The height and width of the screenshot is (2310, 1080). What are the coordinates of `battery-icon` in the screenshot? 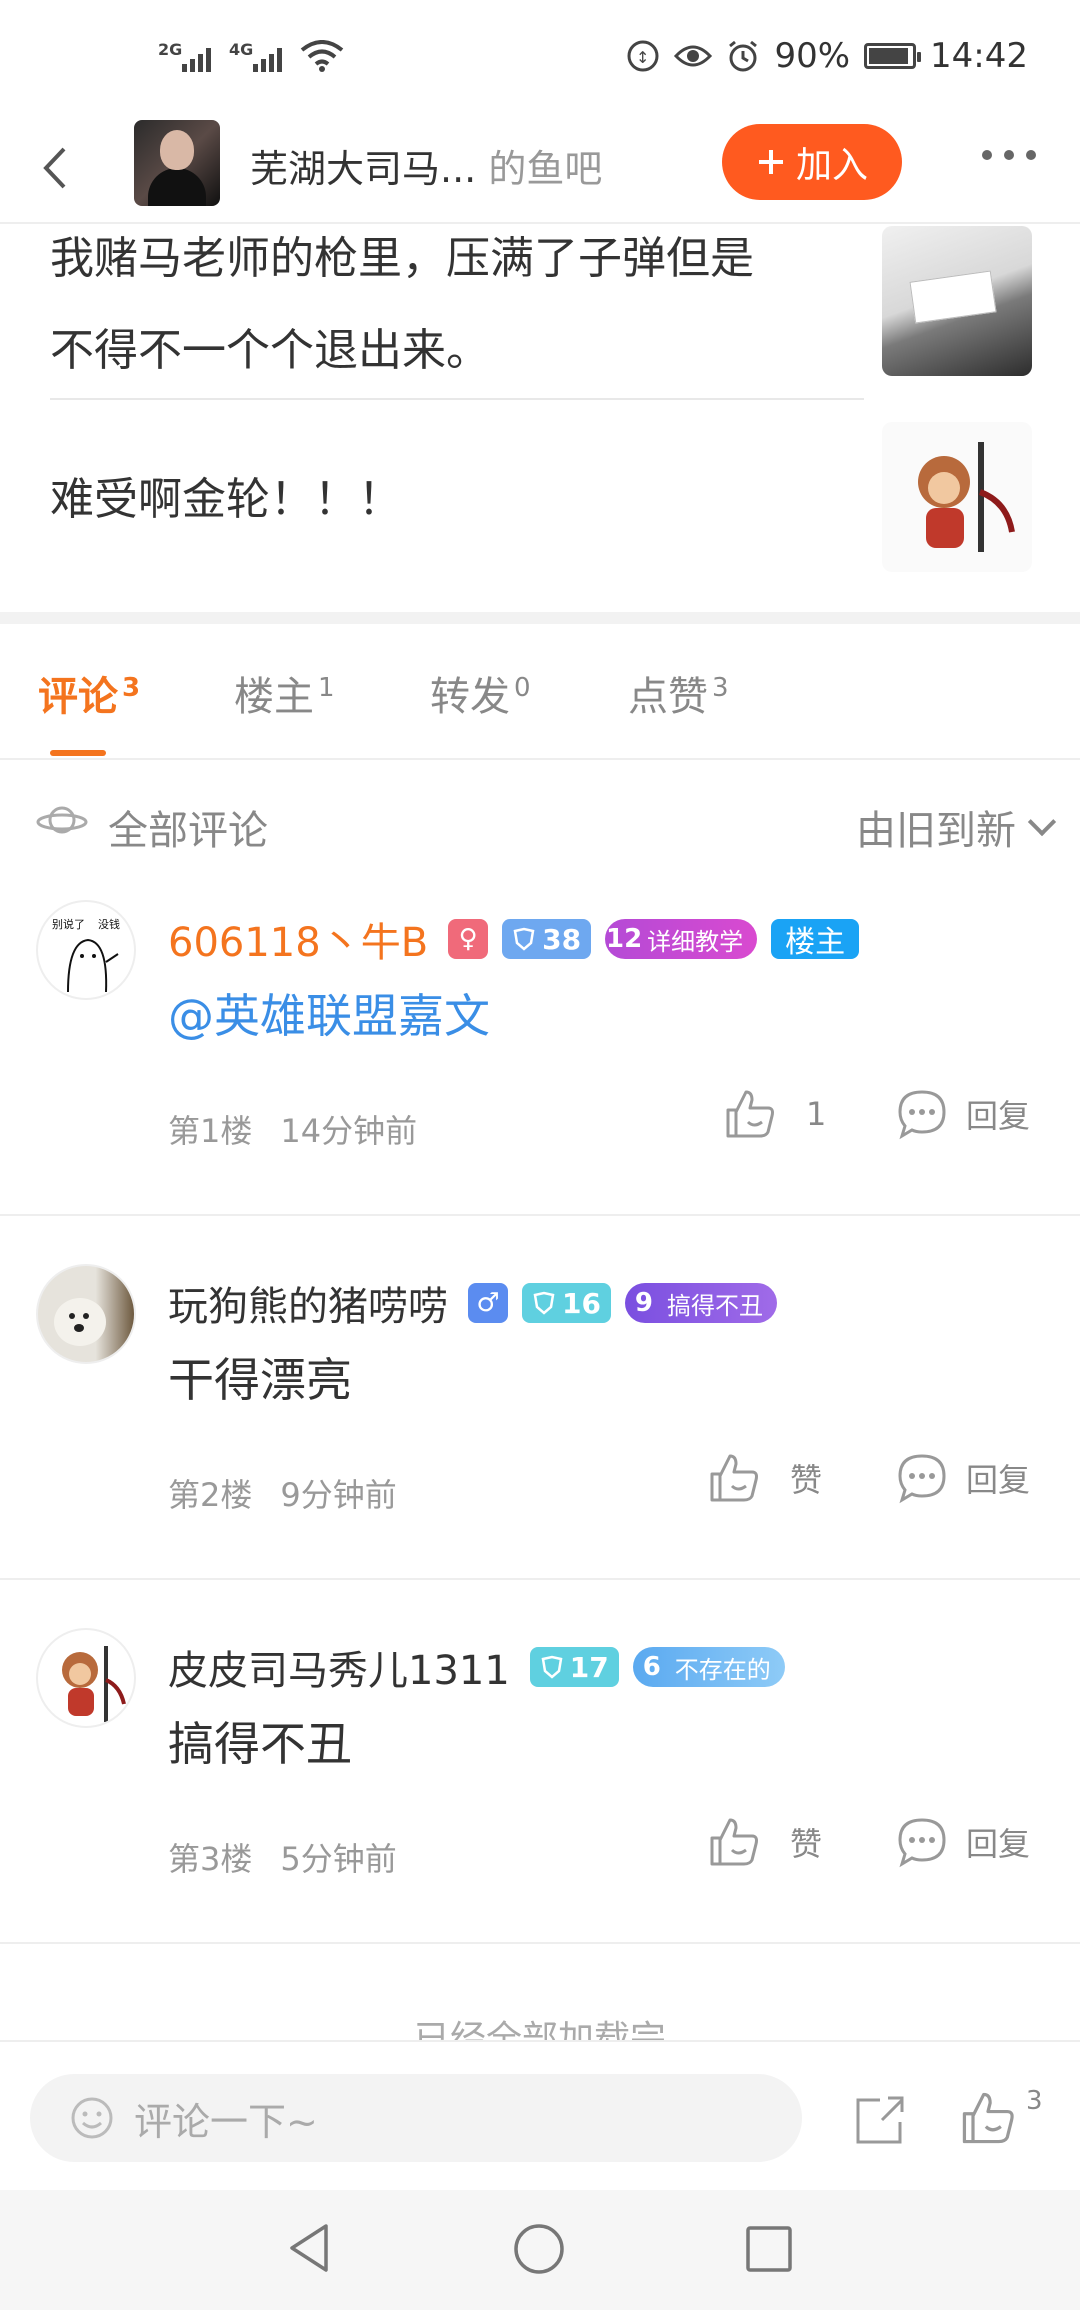 It's located at (893, 56).